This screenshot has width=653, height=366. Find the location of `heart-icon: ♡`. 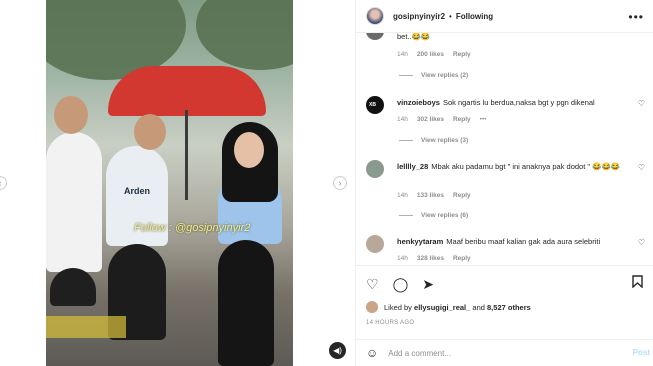

heart-icon: ♡ is located at coordinates (372, 284).